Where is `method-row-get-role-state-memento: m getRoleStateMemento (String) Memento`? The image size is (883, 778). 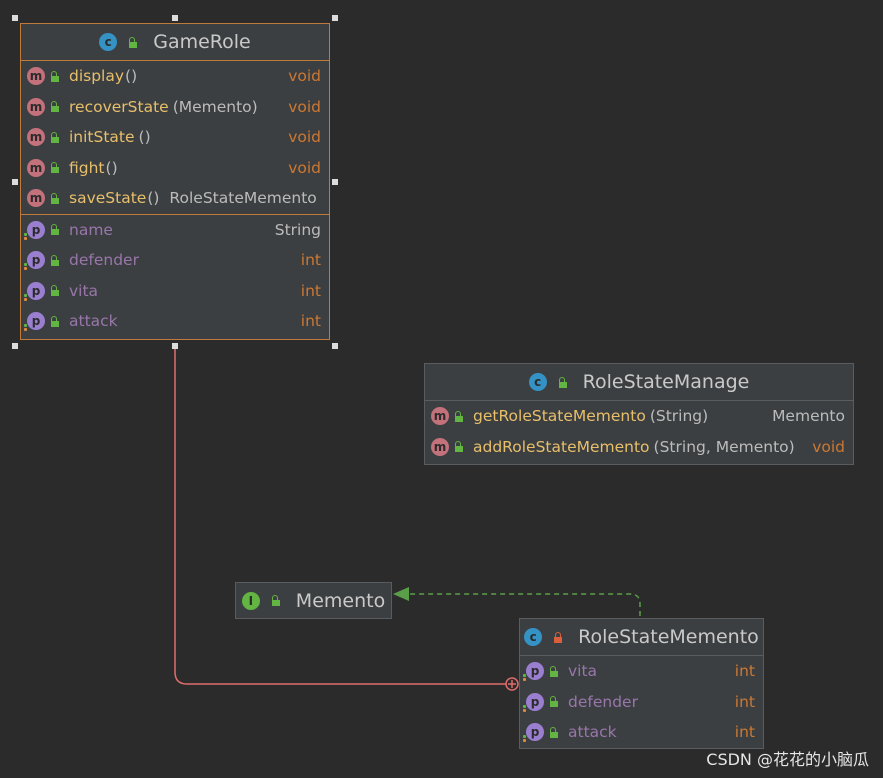 method-row-get-role-state-memento: m getRoleStateMemento (String) Memento is located at coordinates (639, 416).